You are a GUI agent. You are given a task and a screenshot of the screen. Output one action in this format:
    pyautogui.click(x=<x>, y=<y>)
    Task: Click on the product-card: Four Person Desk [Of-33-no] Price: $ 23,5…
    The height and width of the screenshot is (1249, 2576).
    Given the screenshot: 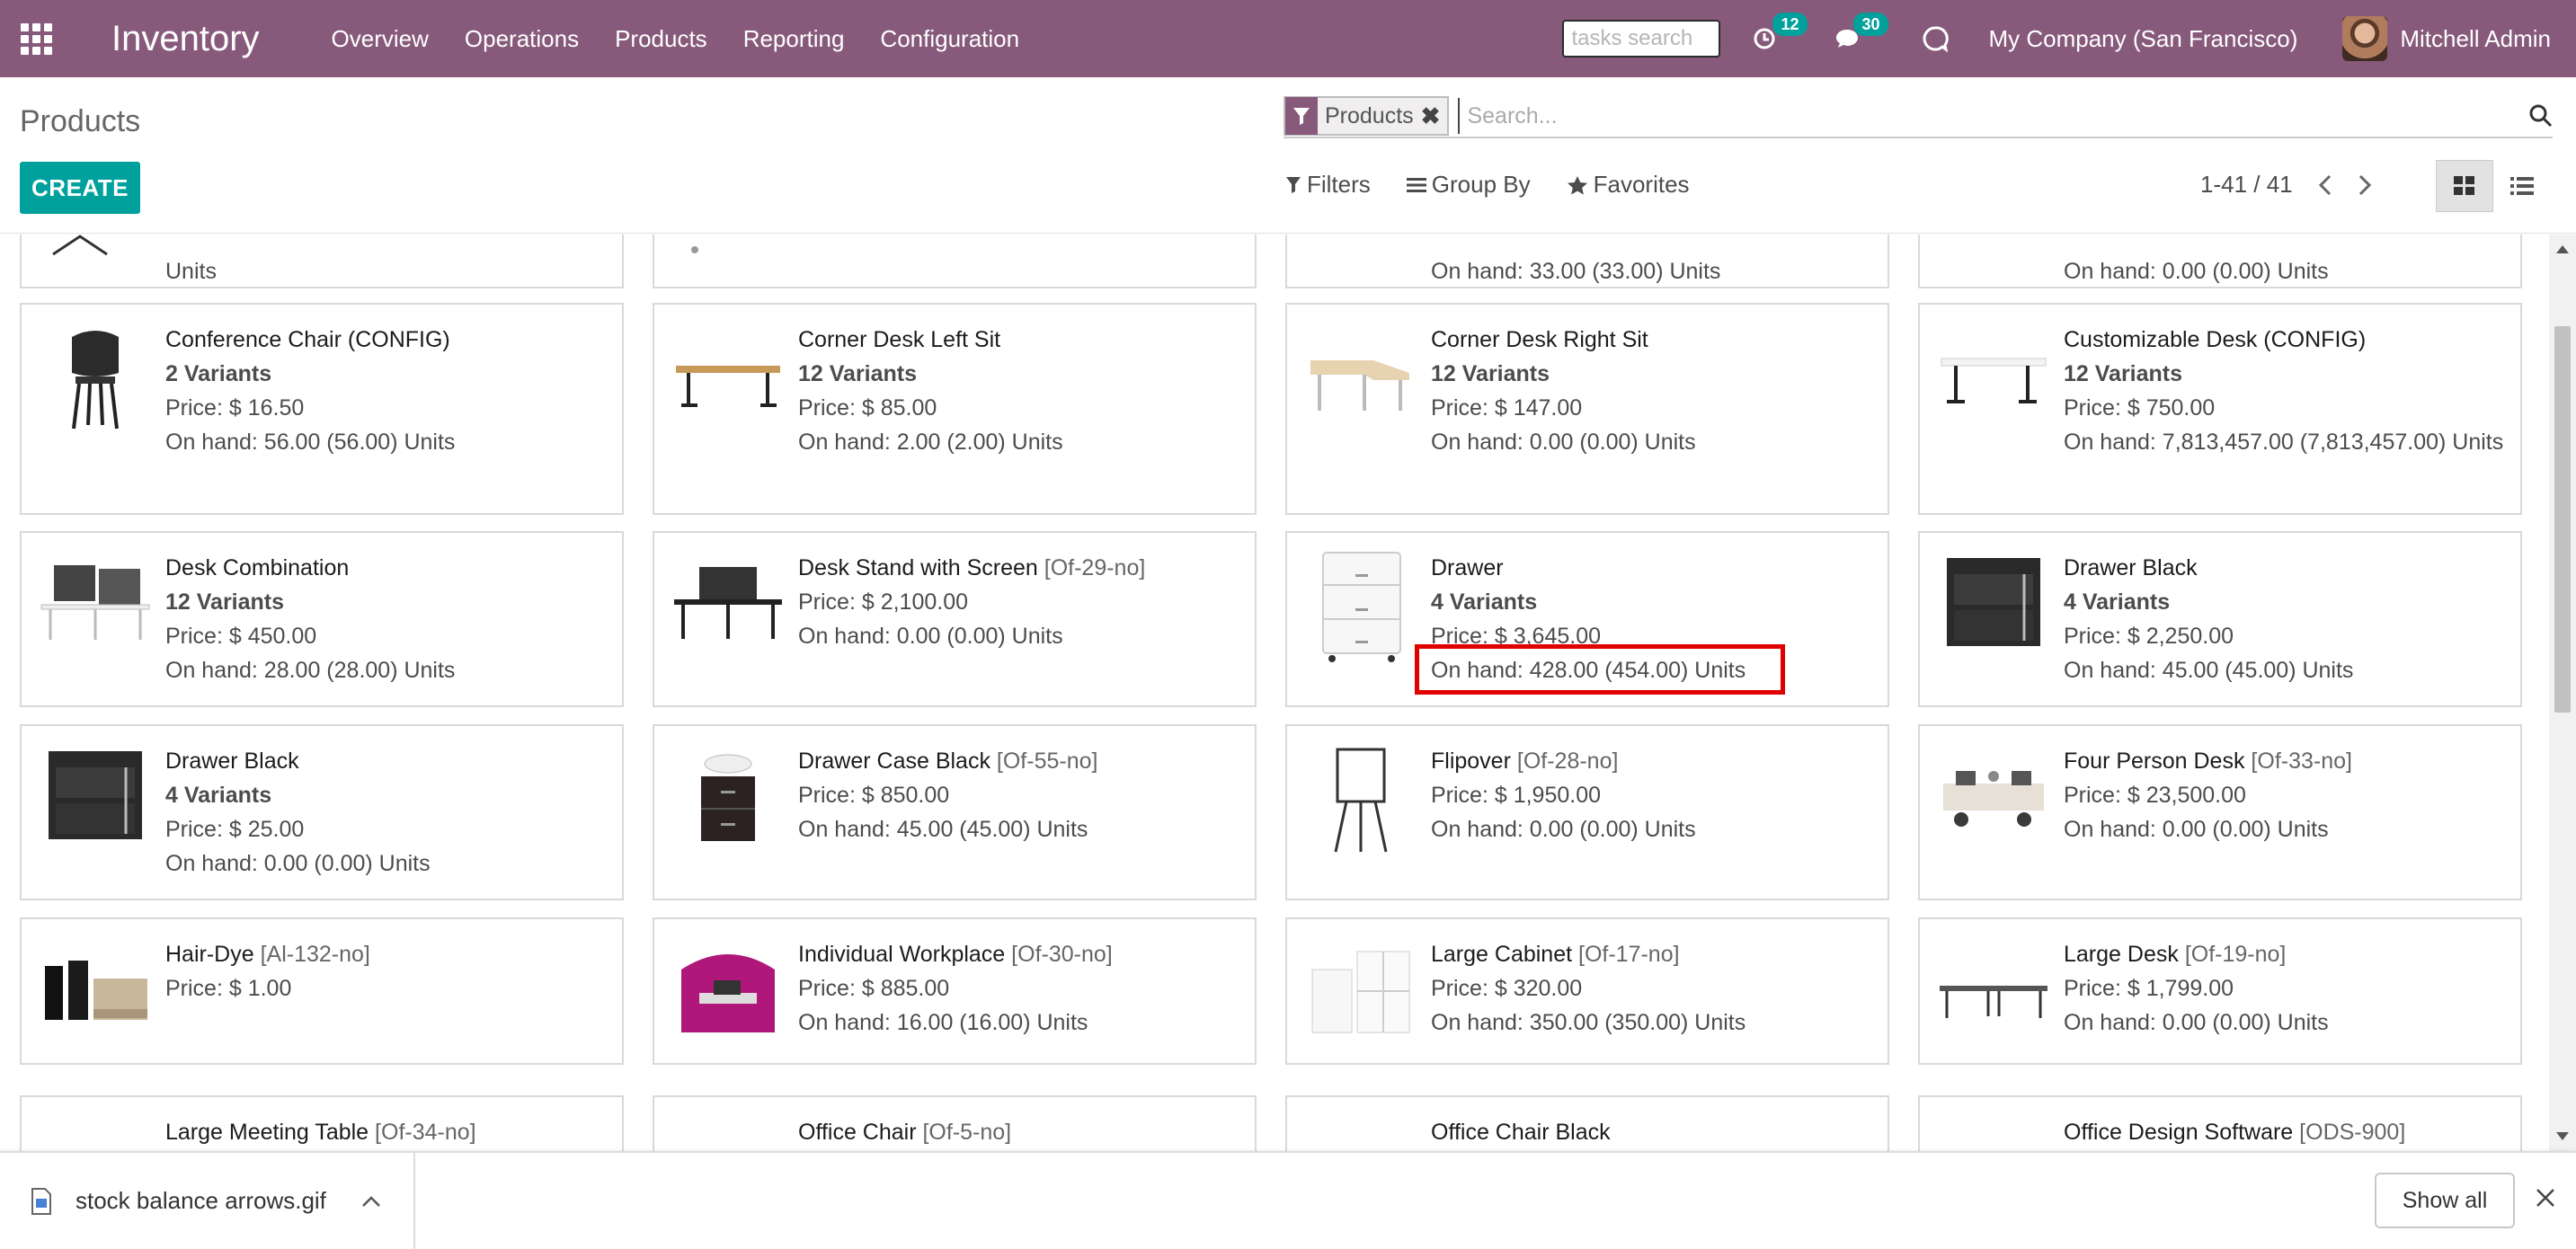 What is the action you would take?
    pyautogui.click(x=2220, y=812)
    